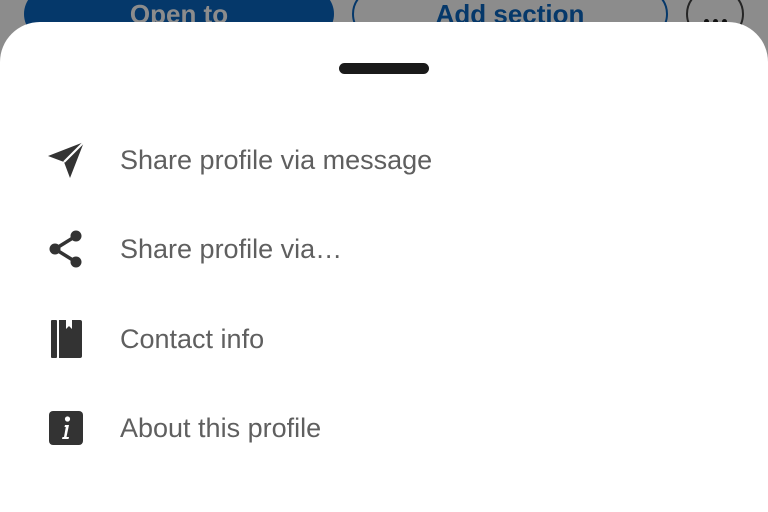 The width and height of the screenshot is (768, 512). What do you see at coordinates (192, 338) in the screenshot?
I see `contact-info-label: Contact info` at bounding box center [192, 338].